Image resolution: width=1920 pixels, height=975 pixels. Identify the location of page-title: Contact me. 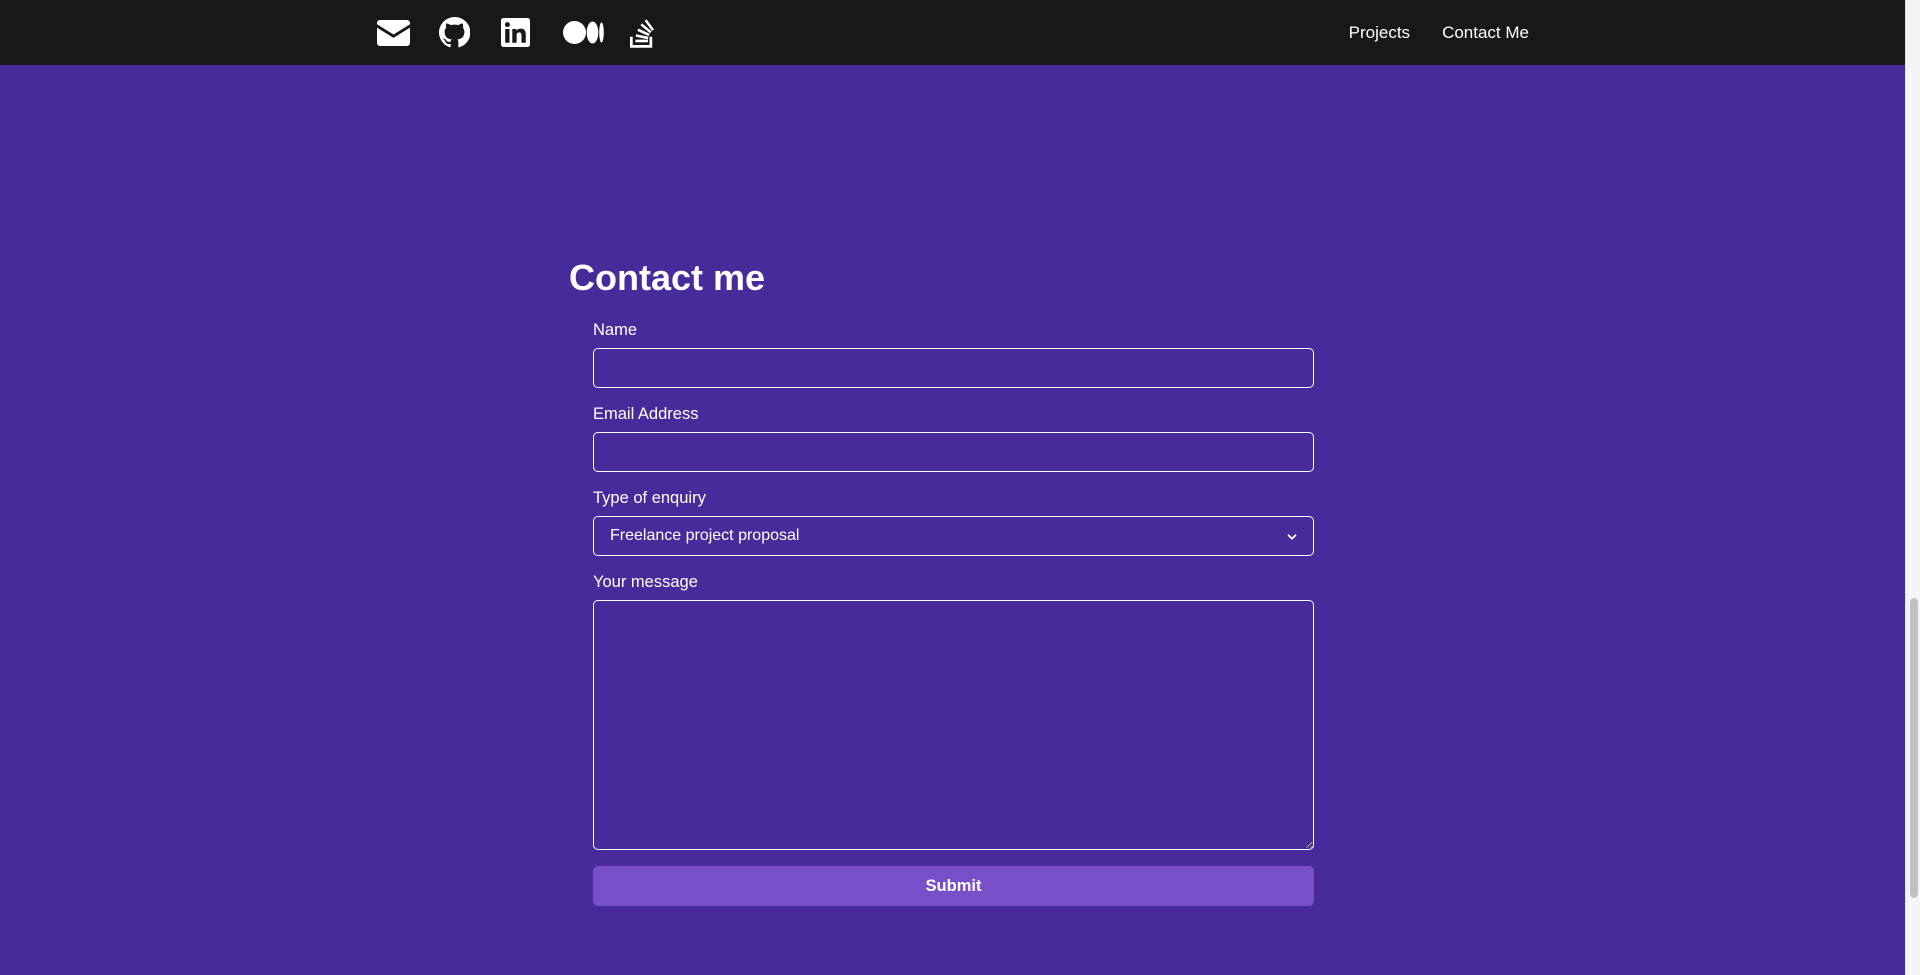
(667, 277).